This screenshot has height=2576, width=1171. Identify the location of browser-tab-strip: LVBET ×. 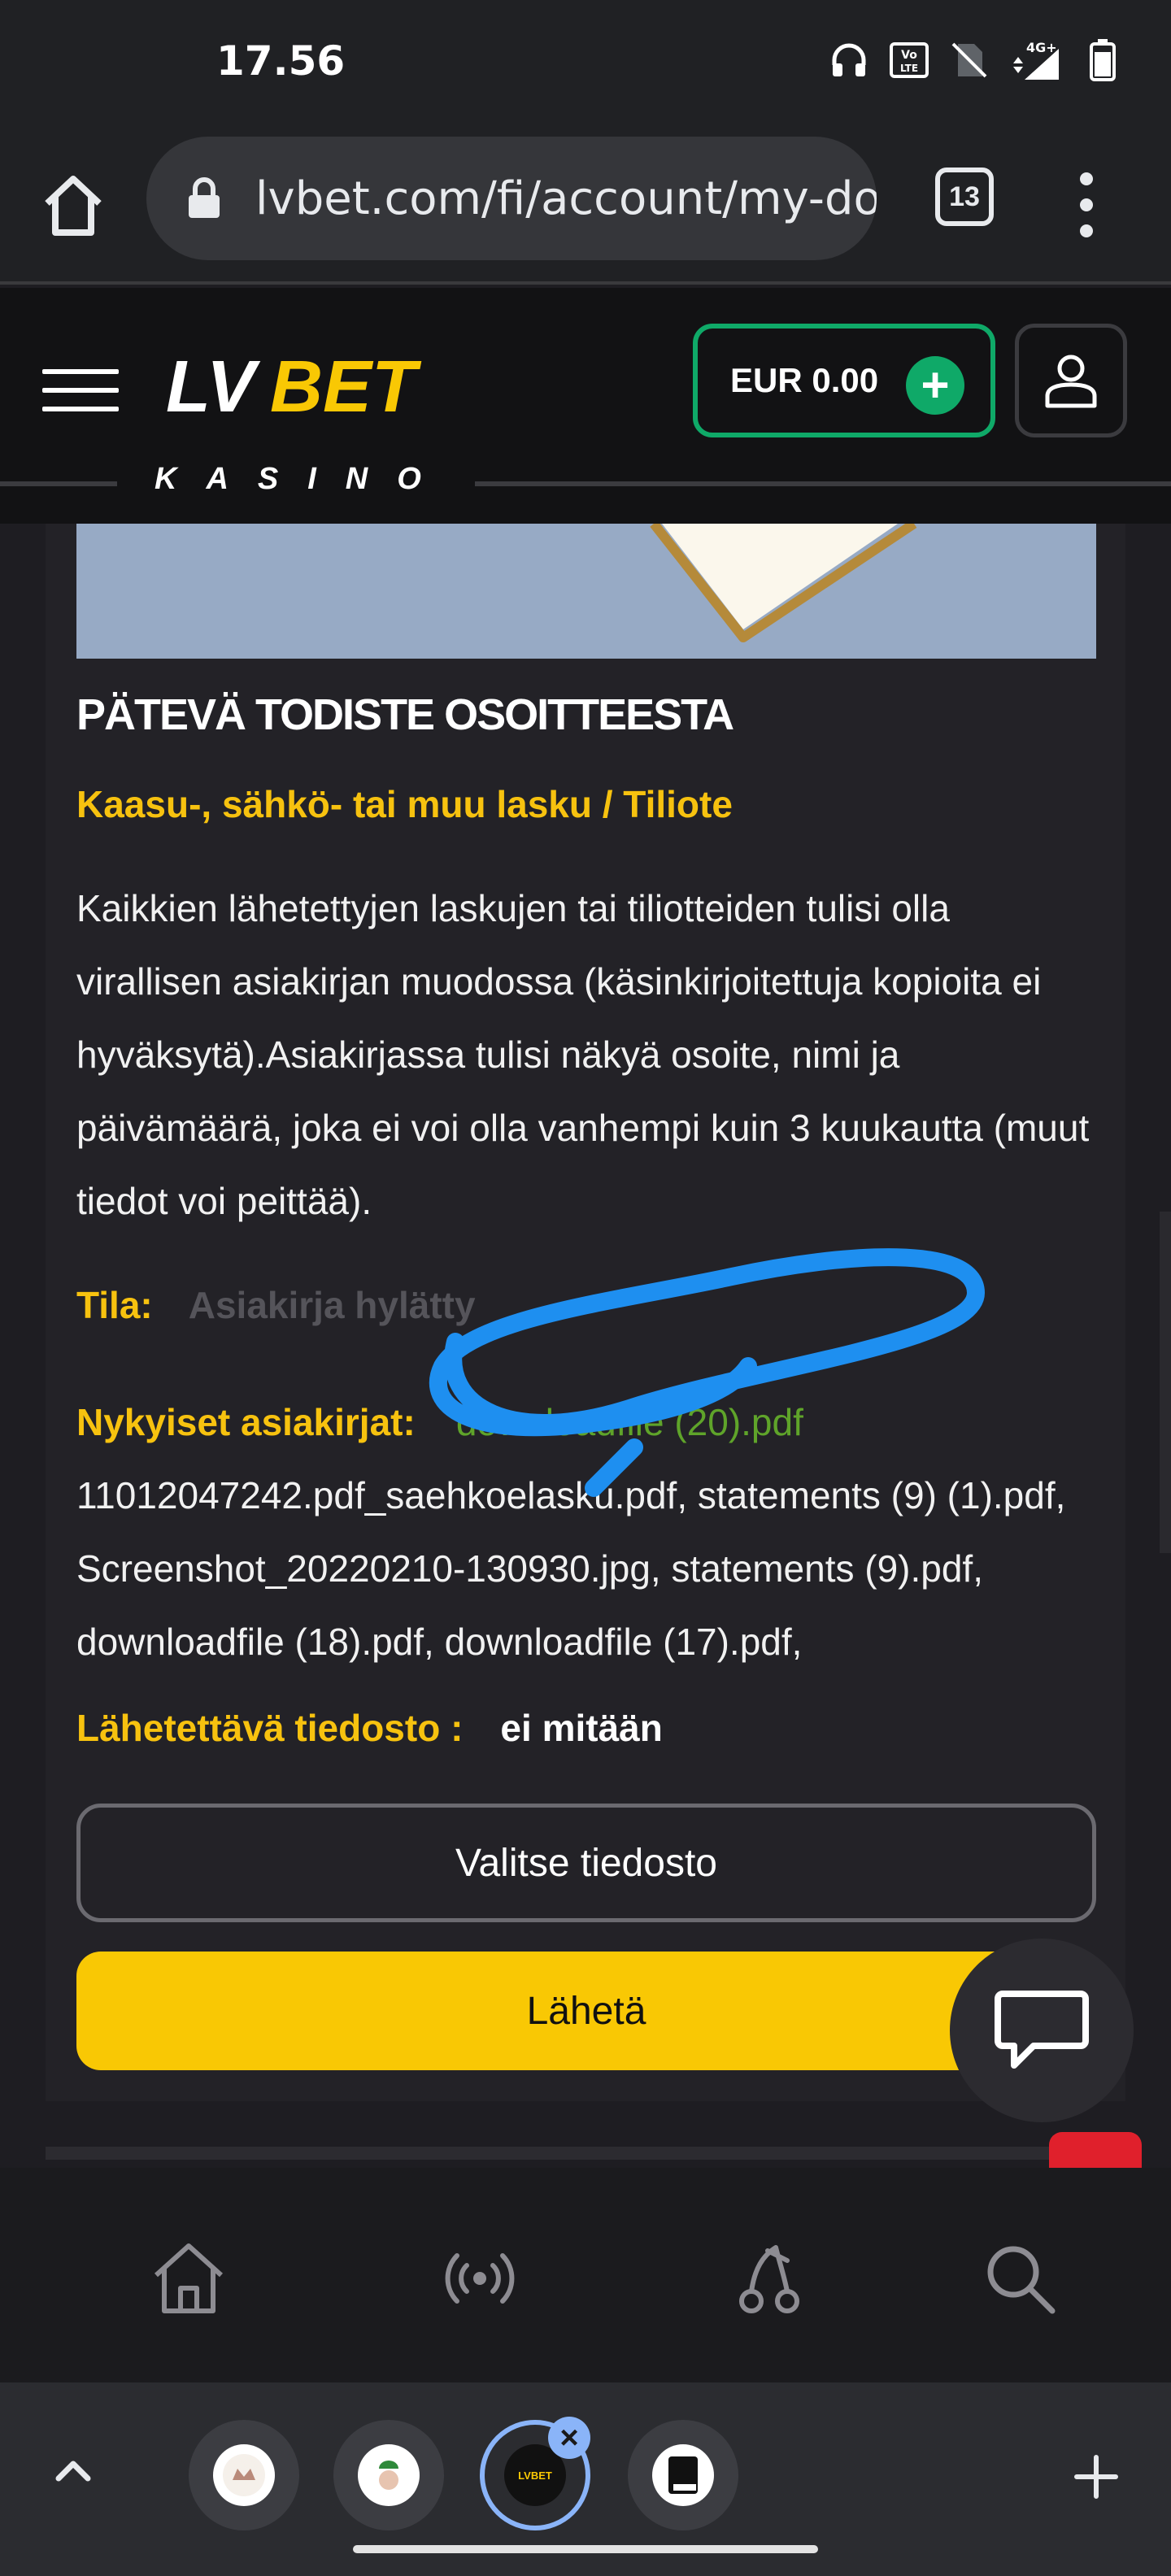
(585, 2479).